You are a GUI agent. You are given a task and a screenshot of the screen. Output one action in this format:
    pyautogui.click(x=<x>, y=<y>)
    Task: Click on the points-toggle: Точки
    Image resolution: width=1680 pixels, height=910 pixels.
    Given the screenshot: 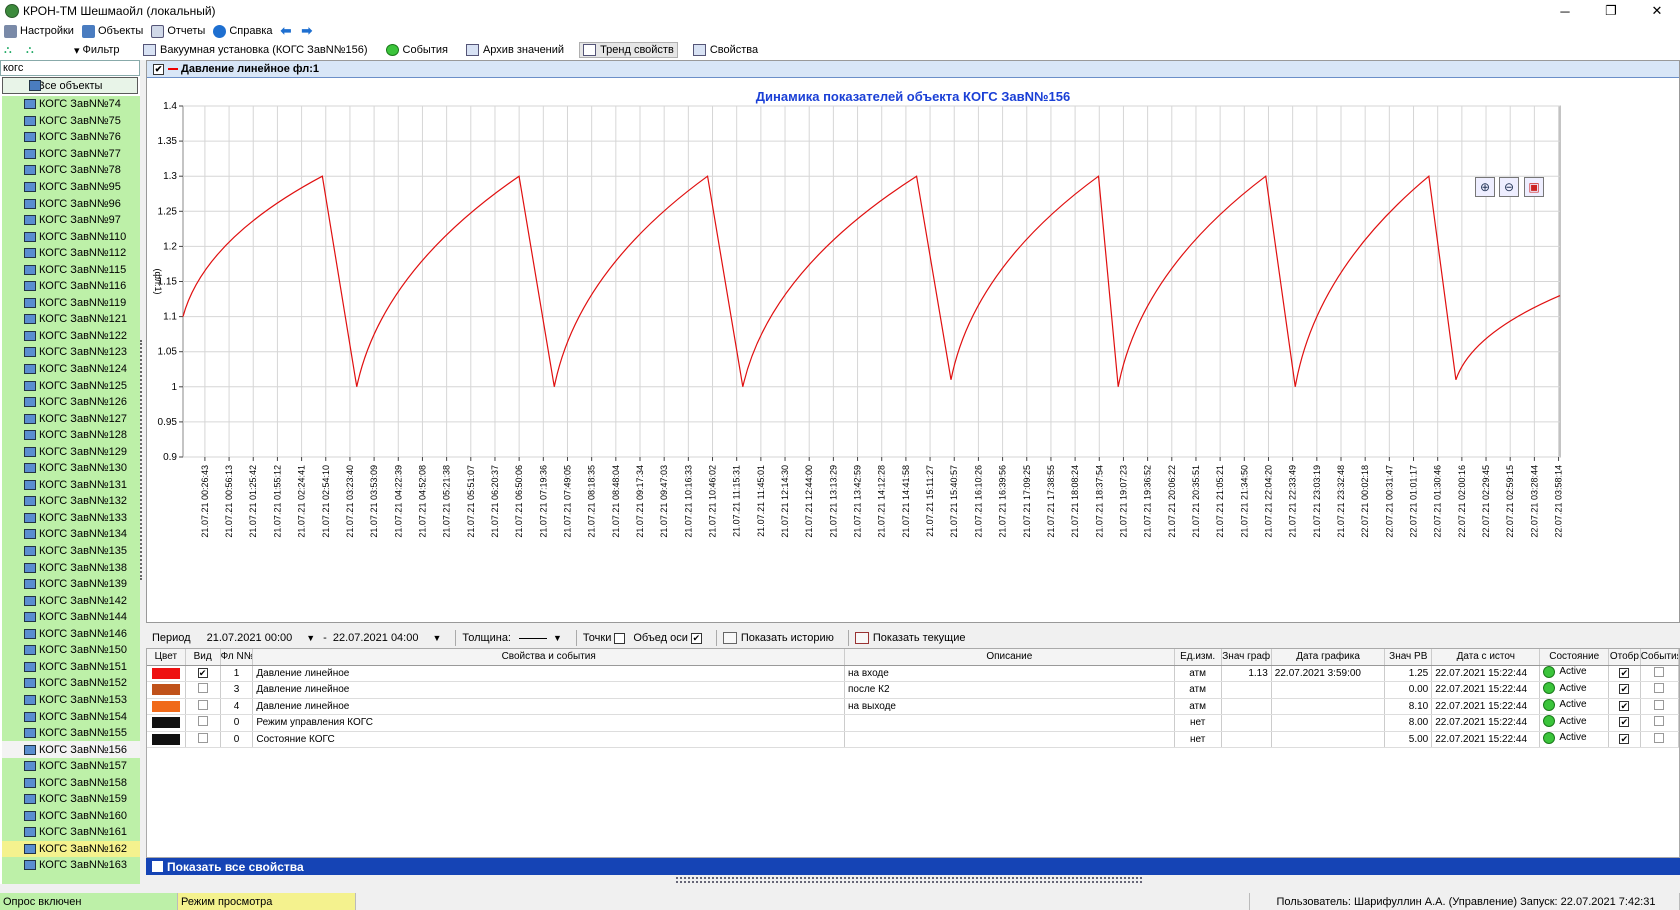 What is the action you would take?
    pyautogui.click(x=604, y=638)
    